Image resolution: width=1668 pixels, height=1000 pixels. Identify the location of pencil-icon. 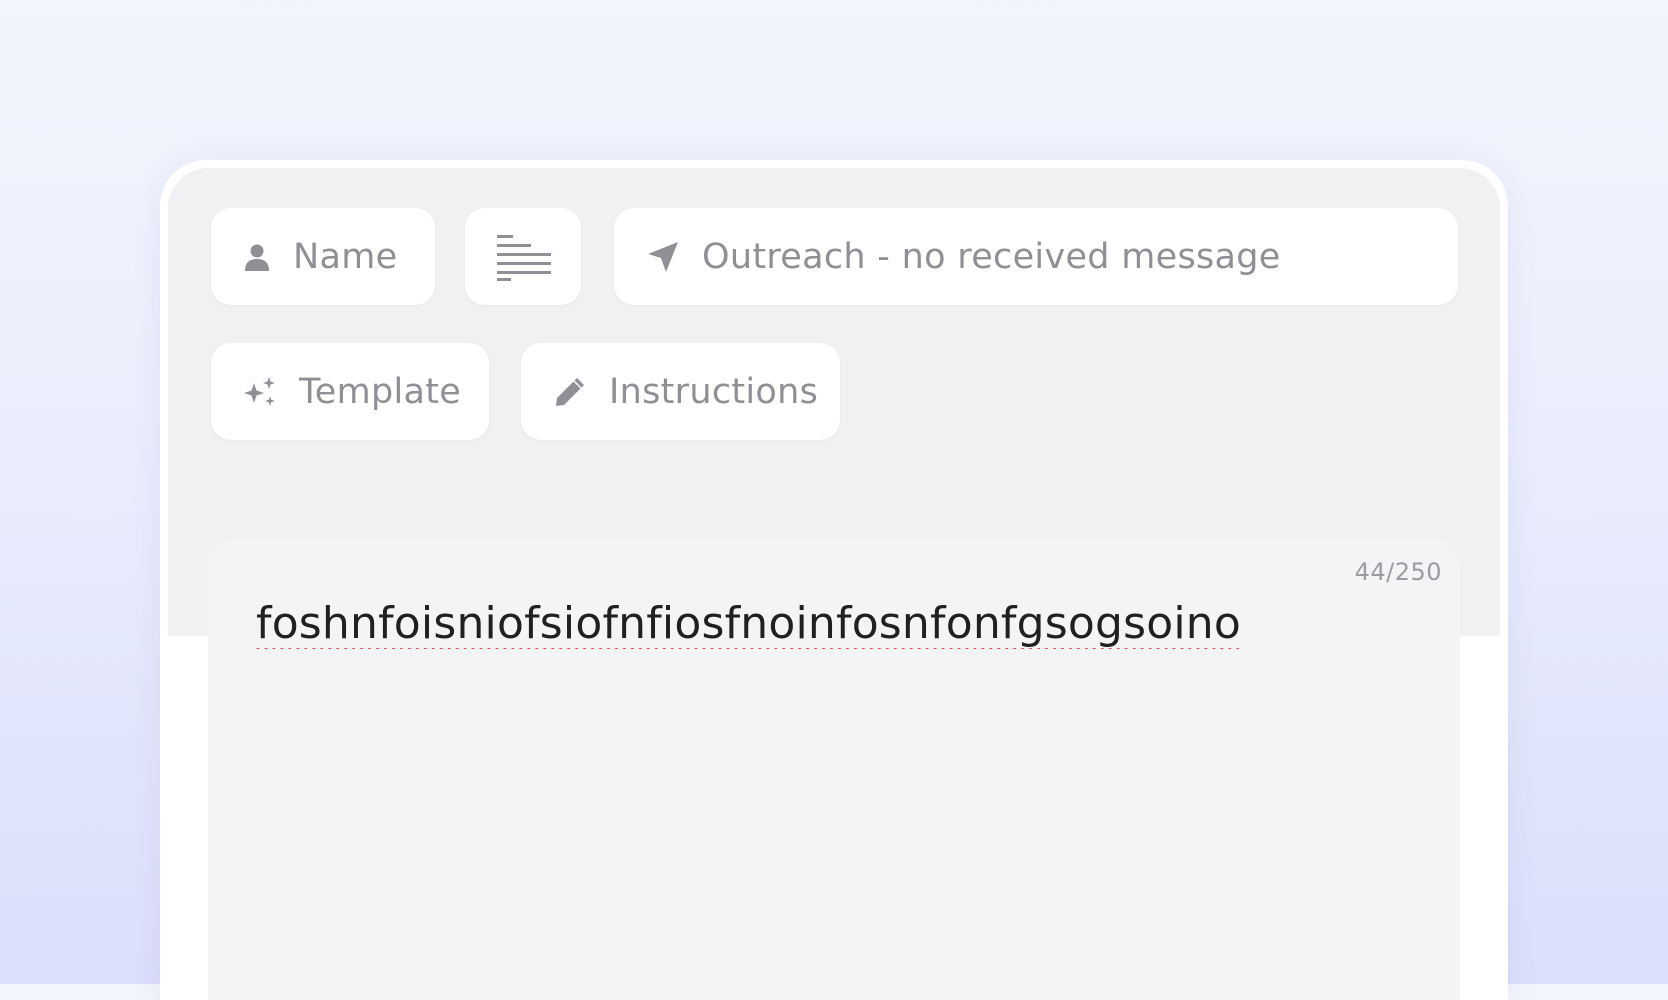
(570, 392).